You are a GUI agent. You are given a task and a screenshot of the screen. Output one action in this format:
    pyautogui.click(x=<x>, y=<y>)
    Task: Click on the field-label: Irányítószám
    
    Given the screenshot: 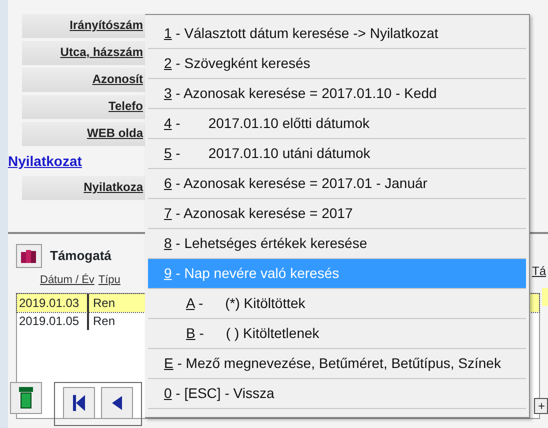 What is the action you would take?
    pyautogui.click(x=83, y=26)
    